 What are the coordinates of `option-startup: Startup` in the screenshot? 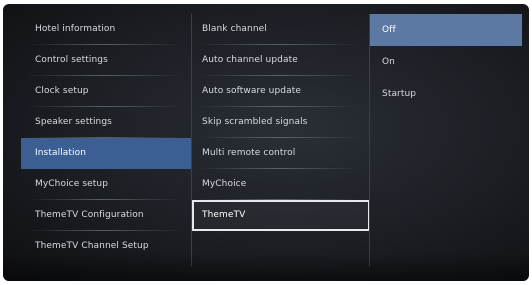 It's located at (446, 94).